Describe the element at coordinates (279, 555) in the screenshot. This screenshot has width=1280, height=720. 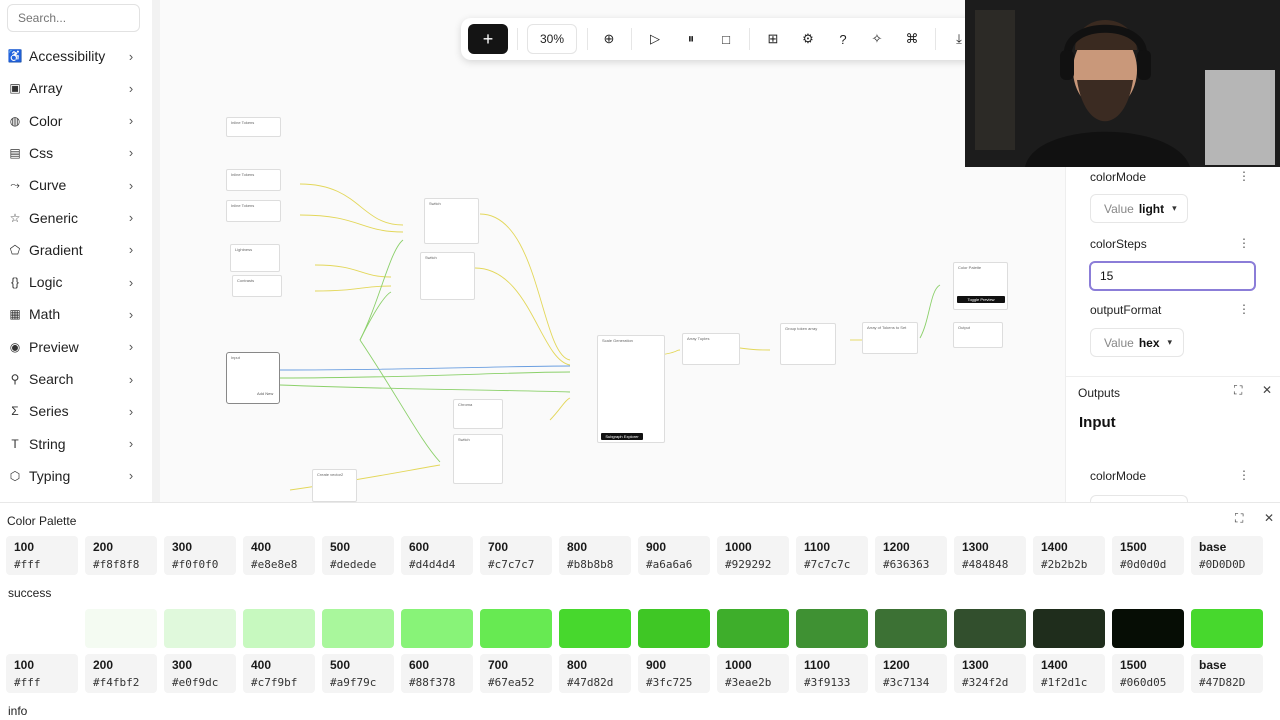
I see `palette-cell: 400 #e8e8e8` at that location.